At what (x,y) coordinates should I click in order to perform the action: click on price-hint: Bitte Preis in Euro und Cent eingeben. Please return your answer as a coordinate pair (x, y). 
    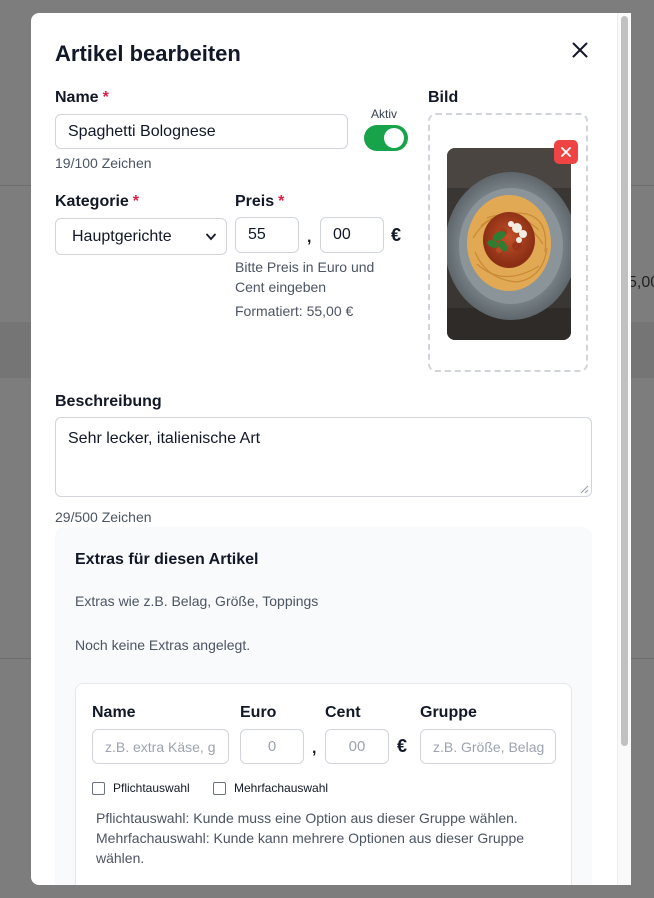
    Looking at the image, I should click on (305, 277).